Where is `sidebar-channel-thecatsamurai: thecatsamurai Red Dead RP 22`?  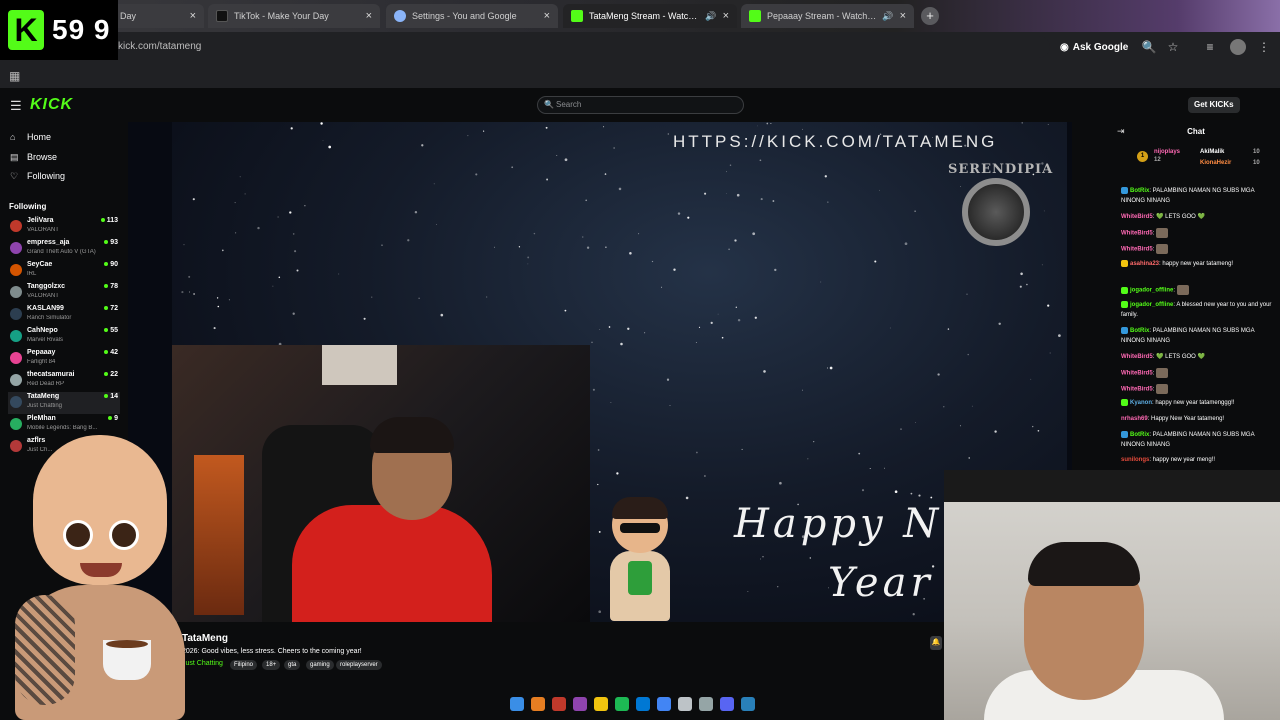
sidebar-channel-thecatsamurai: thecatsamurai Red Dead RP 22 is located at coordinates (64, 381).